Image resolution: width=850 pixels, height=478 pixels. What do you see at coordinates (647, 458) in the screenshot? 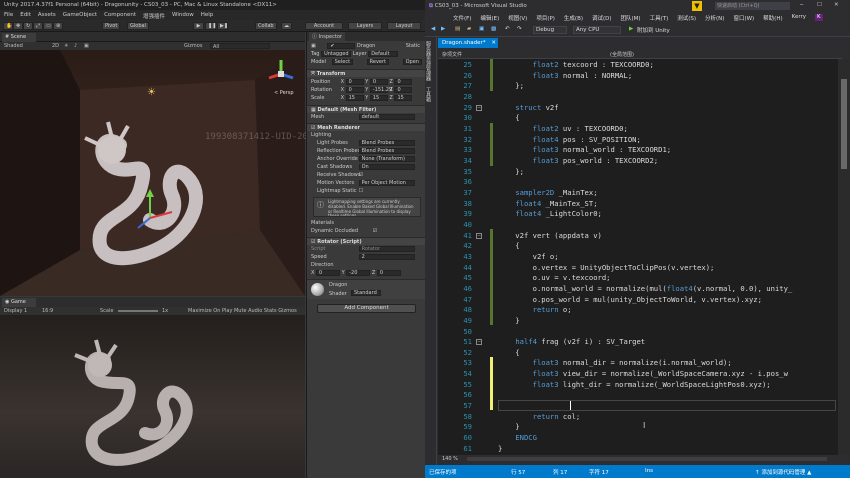
I see `horizontal-scrollbar` at bounding box center [647, 458].